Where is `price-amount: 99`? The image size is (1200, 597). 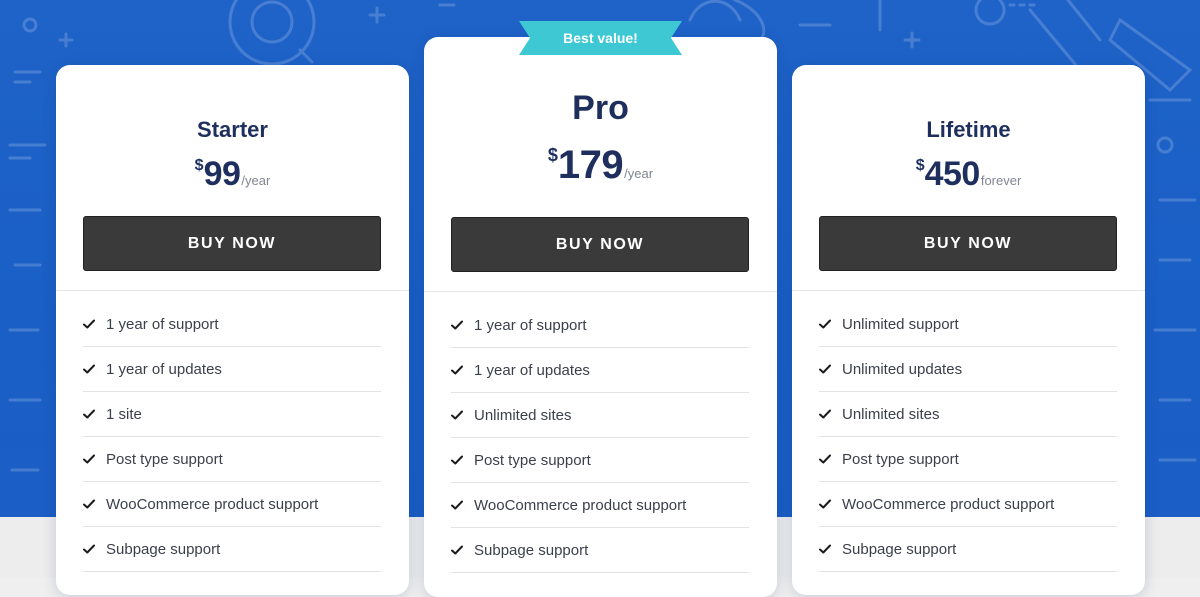 price-amount: 99 is located at coordinates (222, 174).